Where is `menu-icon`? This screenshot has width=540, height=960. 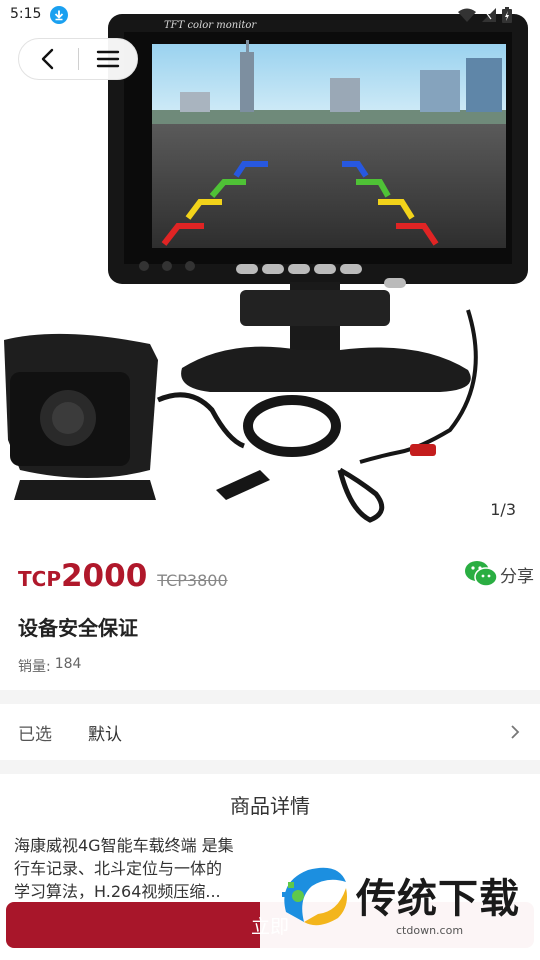
menu-icon is located at coordinates (107, 59).